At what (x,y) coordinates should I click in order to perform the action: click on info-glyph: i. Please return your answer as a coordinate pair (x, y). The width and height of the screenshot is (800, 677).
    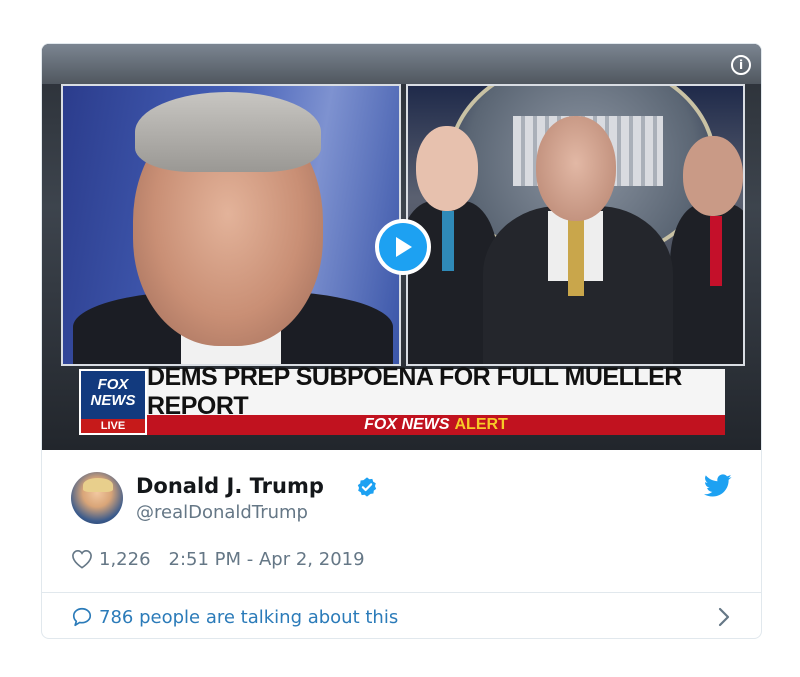
    Looking at the image, I should click on (741, 65).